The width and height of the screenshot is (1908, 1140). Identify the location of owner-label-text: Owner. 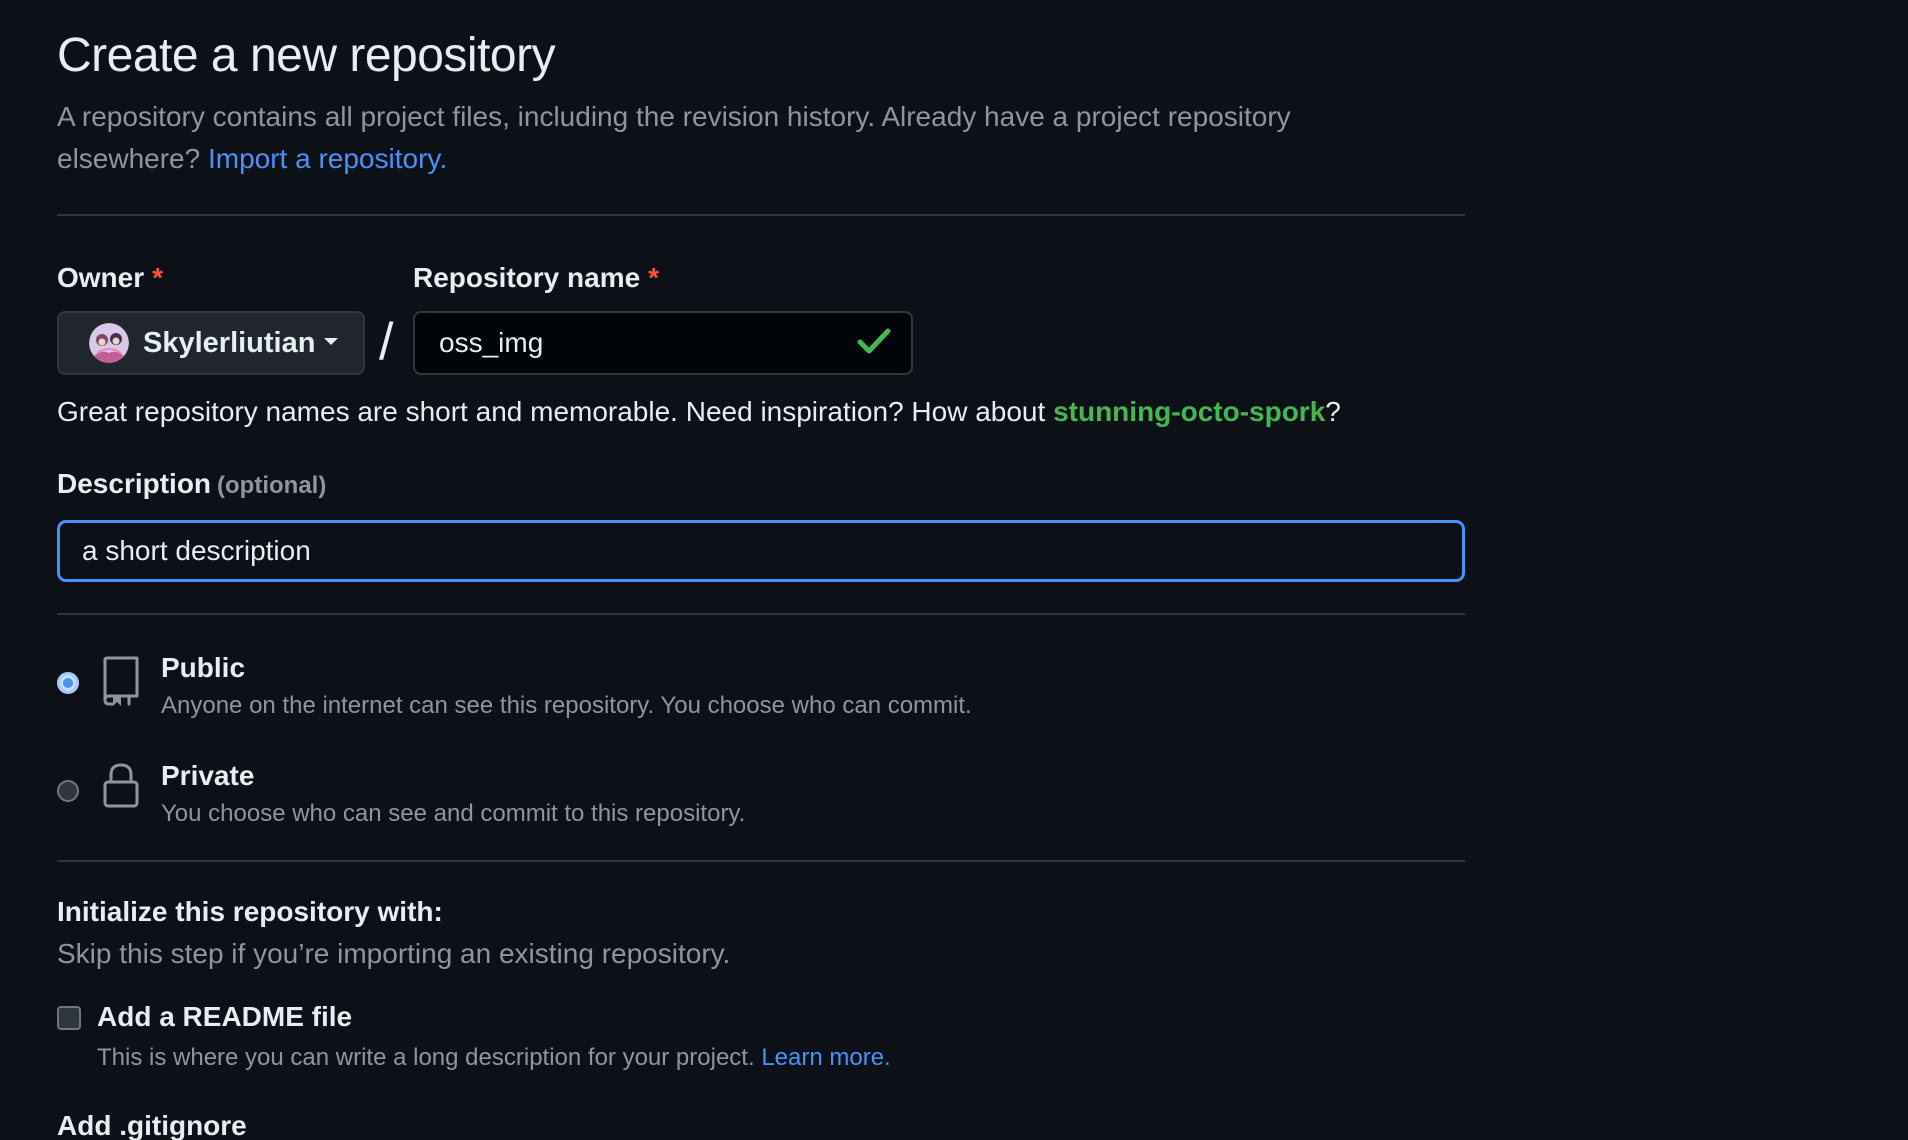
(101, 277).